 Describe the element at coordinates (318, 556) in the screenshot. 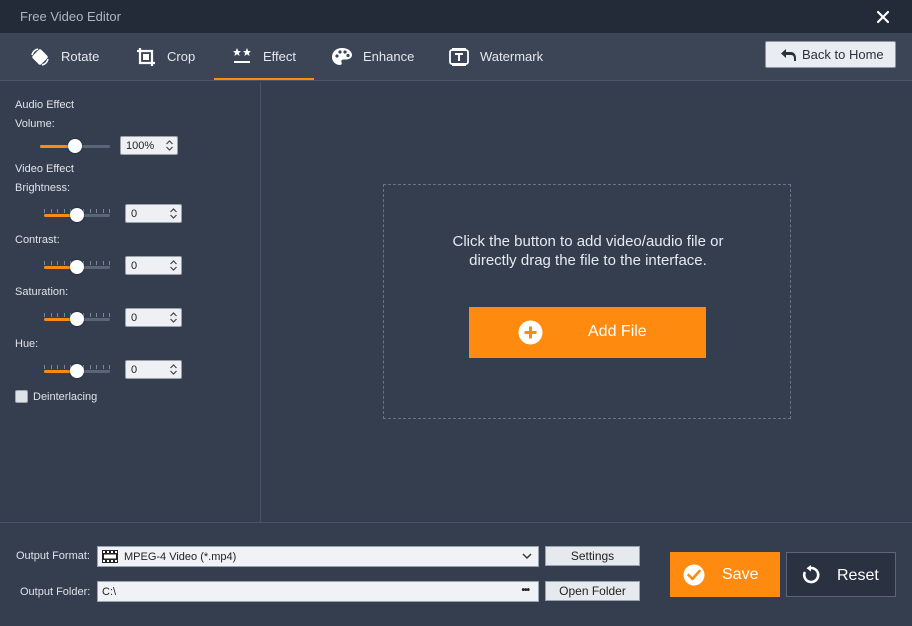

I see `output-format-select: MPEG-4 Video (*.mp4)` at that location.